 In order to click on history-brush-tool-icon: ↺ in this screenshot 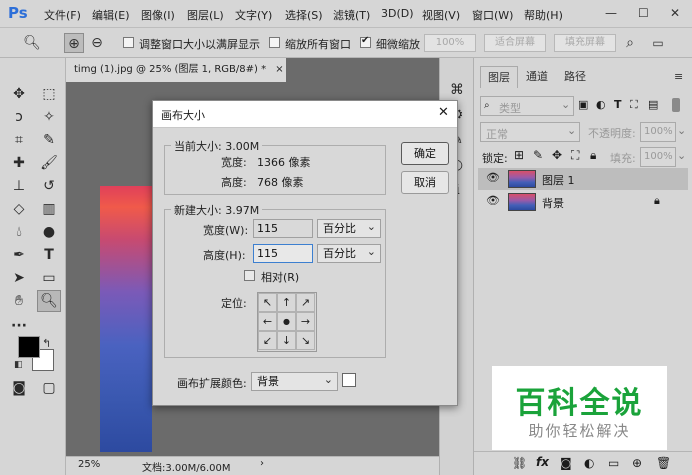, I will do `click(49, 186)`.